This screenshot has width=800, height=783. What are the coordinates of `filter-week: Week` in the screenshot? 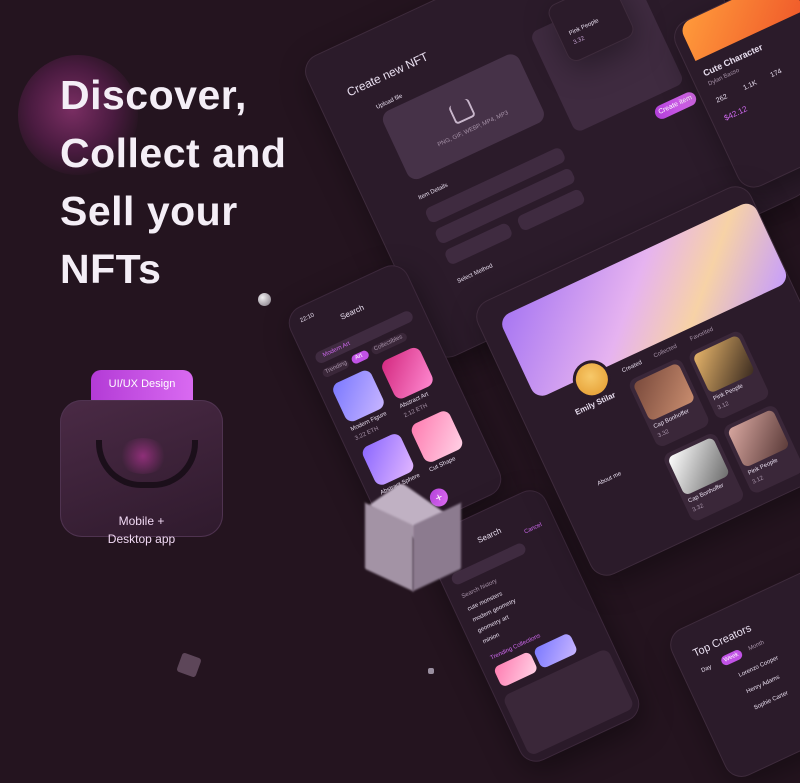 It's located at (731, 657).